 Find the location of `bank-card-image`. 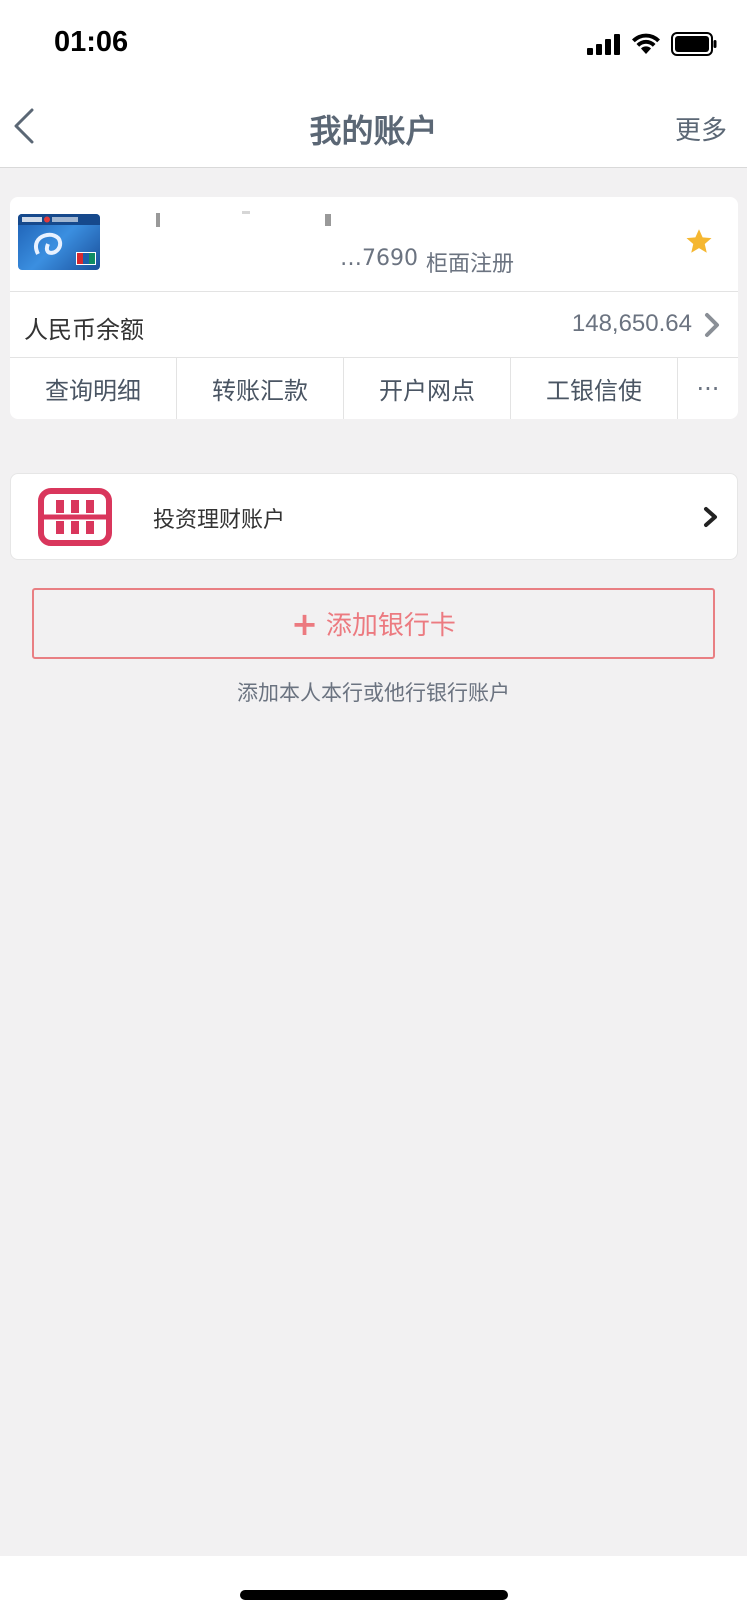

bank-card-image is located at coordinates (59, 242).